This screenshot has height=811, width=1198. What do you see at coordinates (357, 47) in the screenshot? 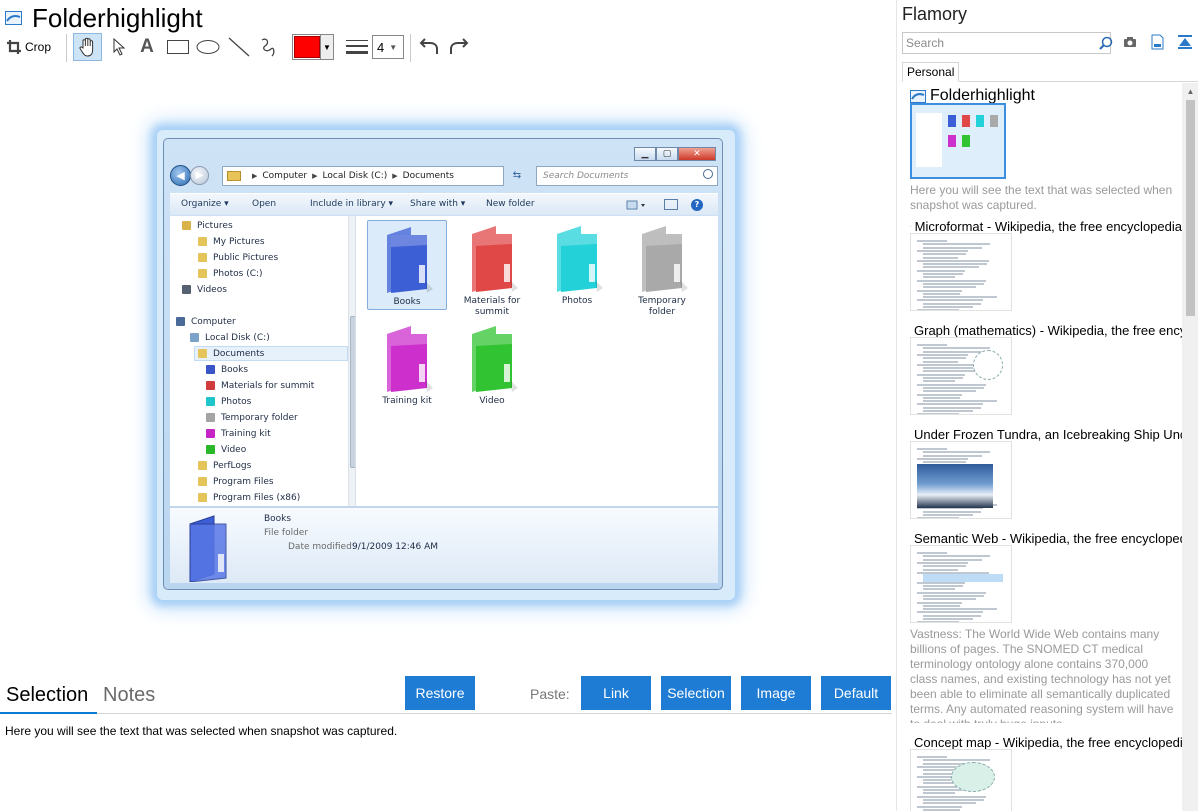
I see `line-width-icon` at bounding box center [357, 47].